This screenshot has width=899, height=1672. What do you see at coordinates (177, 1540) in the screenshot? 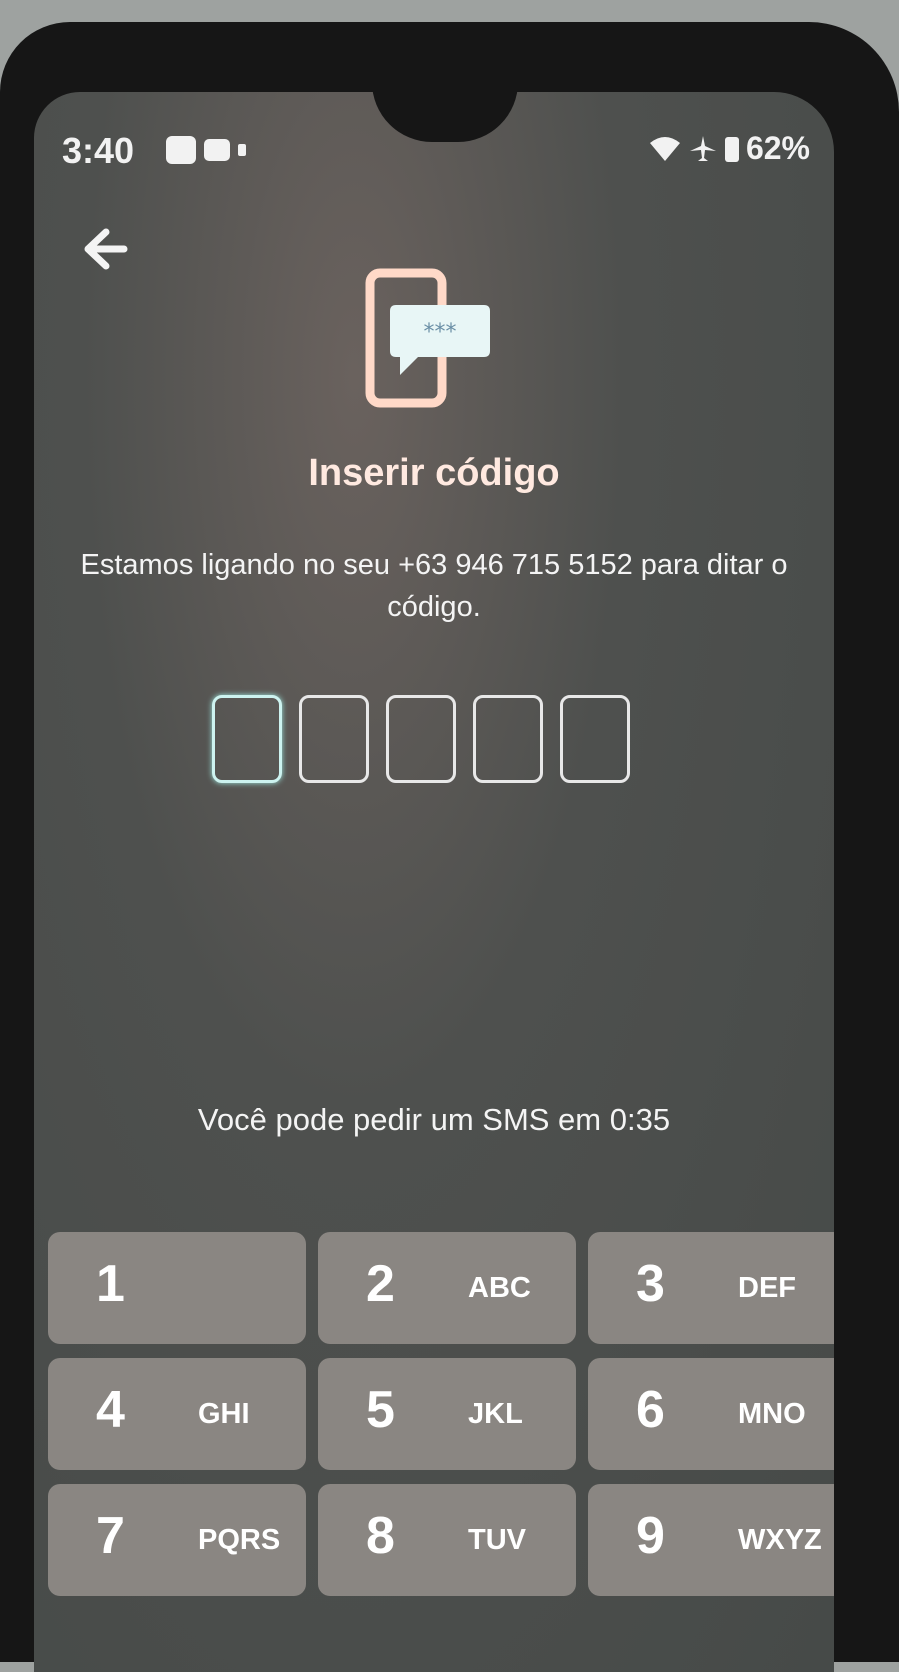
I see `key-7: 7 PQRS` at bounding box center [177, 1540].